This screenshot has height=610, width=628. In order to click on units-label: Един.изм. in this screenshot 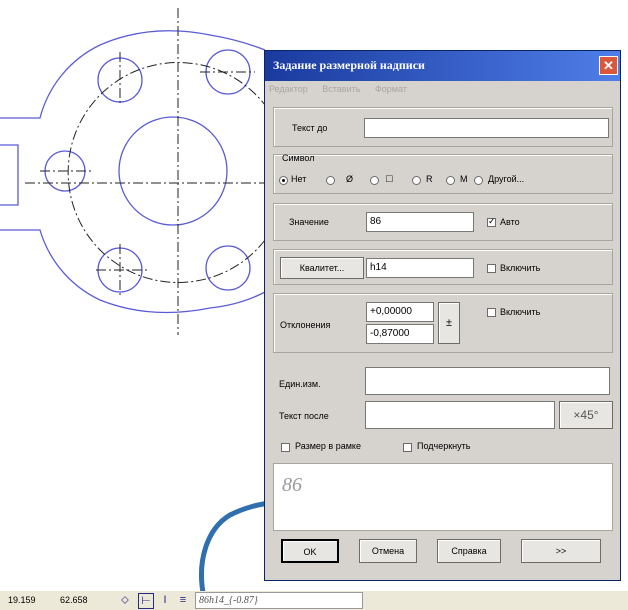, I will do `click(300, 384)`.